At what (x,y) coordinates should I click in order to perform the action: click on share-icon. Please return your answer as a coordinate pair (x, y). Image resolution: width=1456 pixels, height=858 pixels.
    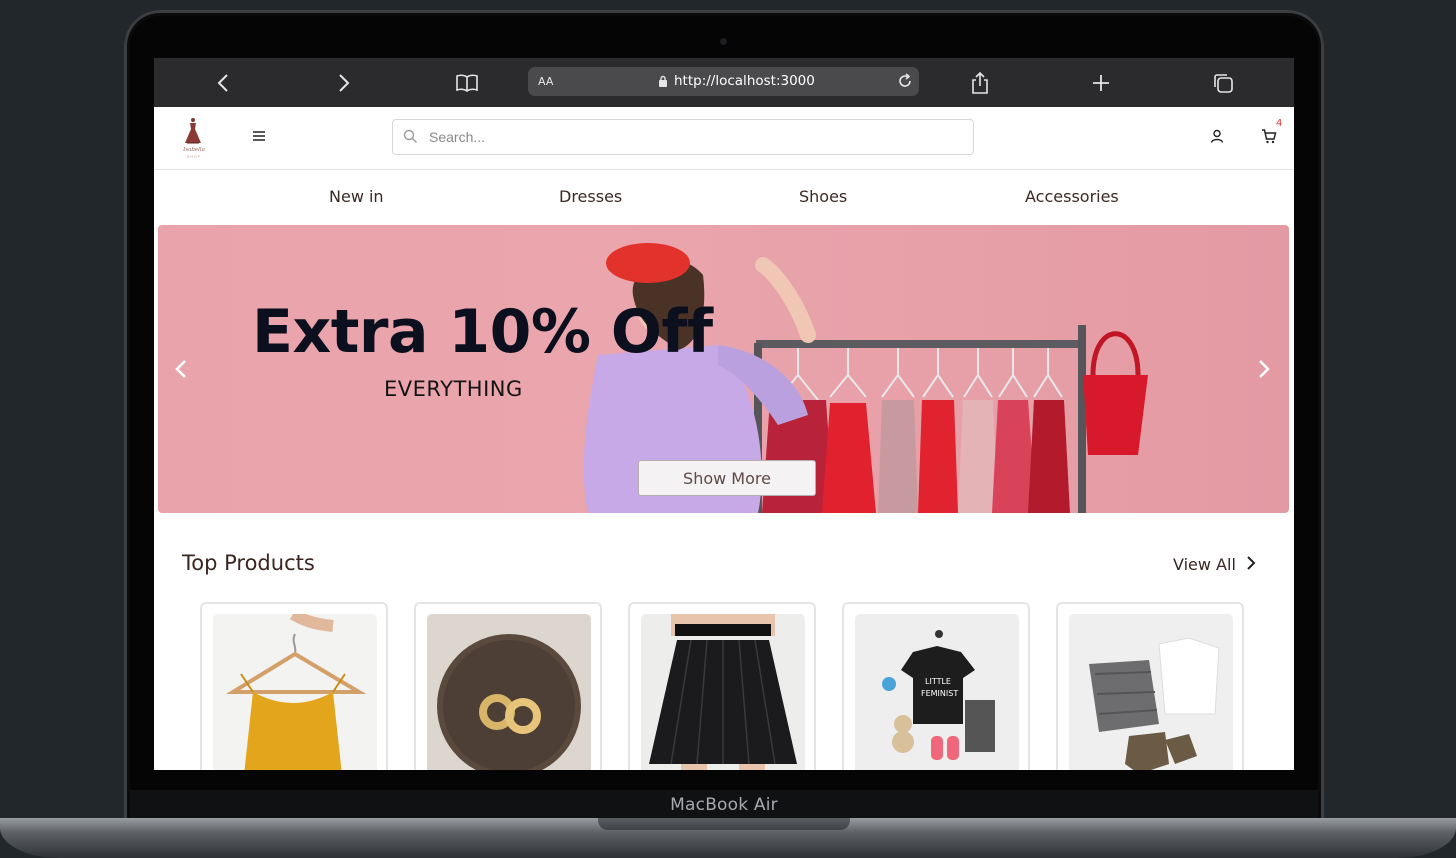
    Looking at the image, I should click on (980, 83).